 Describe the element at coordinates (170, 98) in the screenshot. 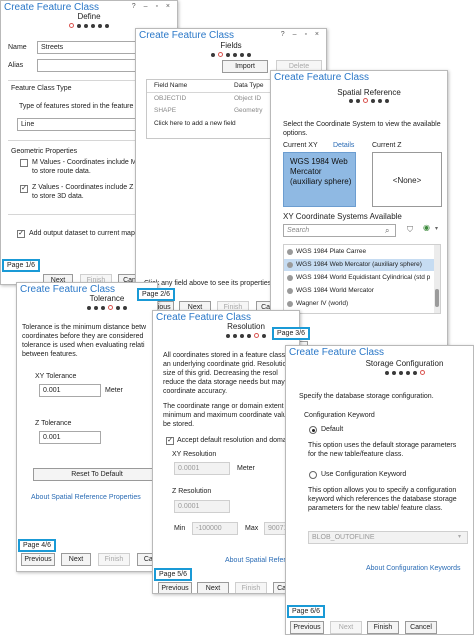

I see `table-row-cell: OBJECTID` at that location.